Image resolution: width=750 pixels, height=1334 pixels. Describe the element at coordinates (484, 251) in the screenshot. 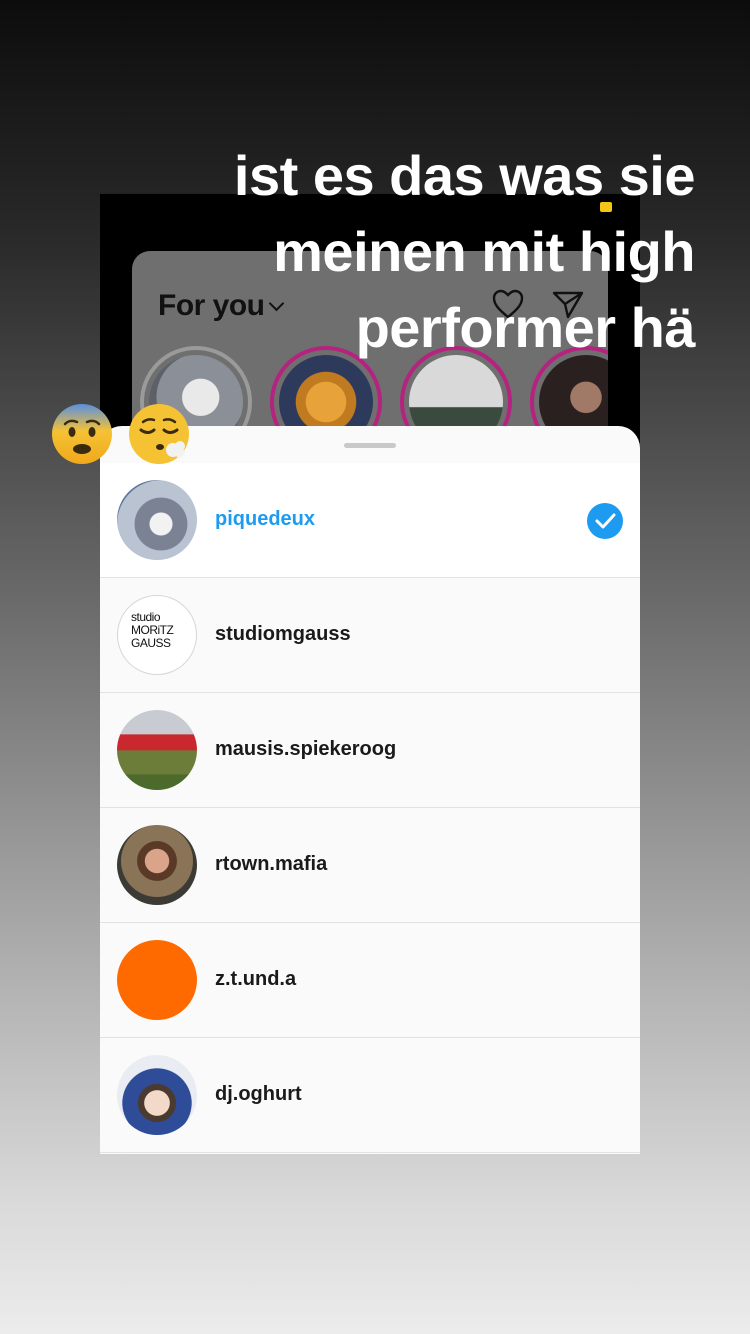

I see `caption-line: meinen mit high` at that location.